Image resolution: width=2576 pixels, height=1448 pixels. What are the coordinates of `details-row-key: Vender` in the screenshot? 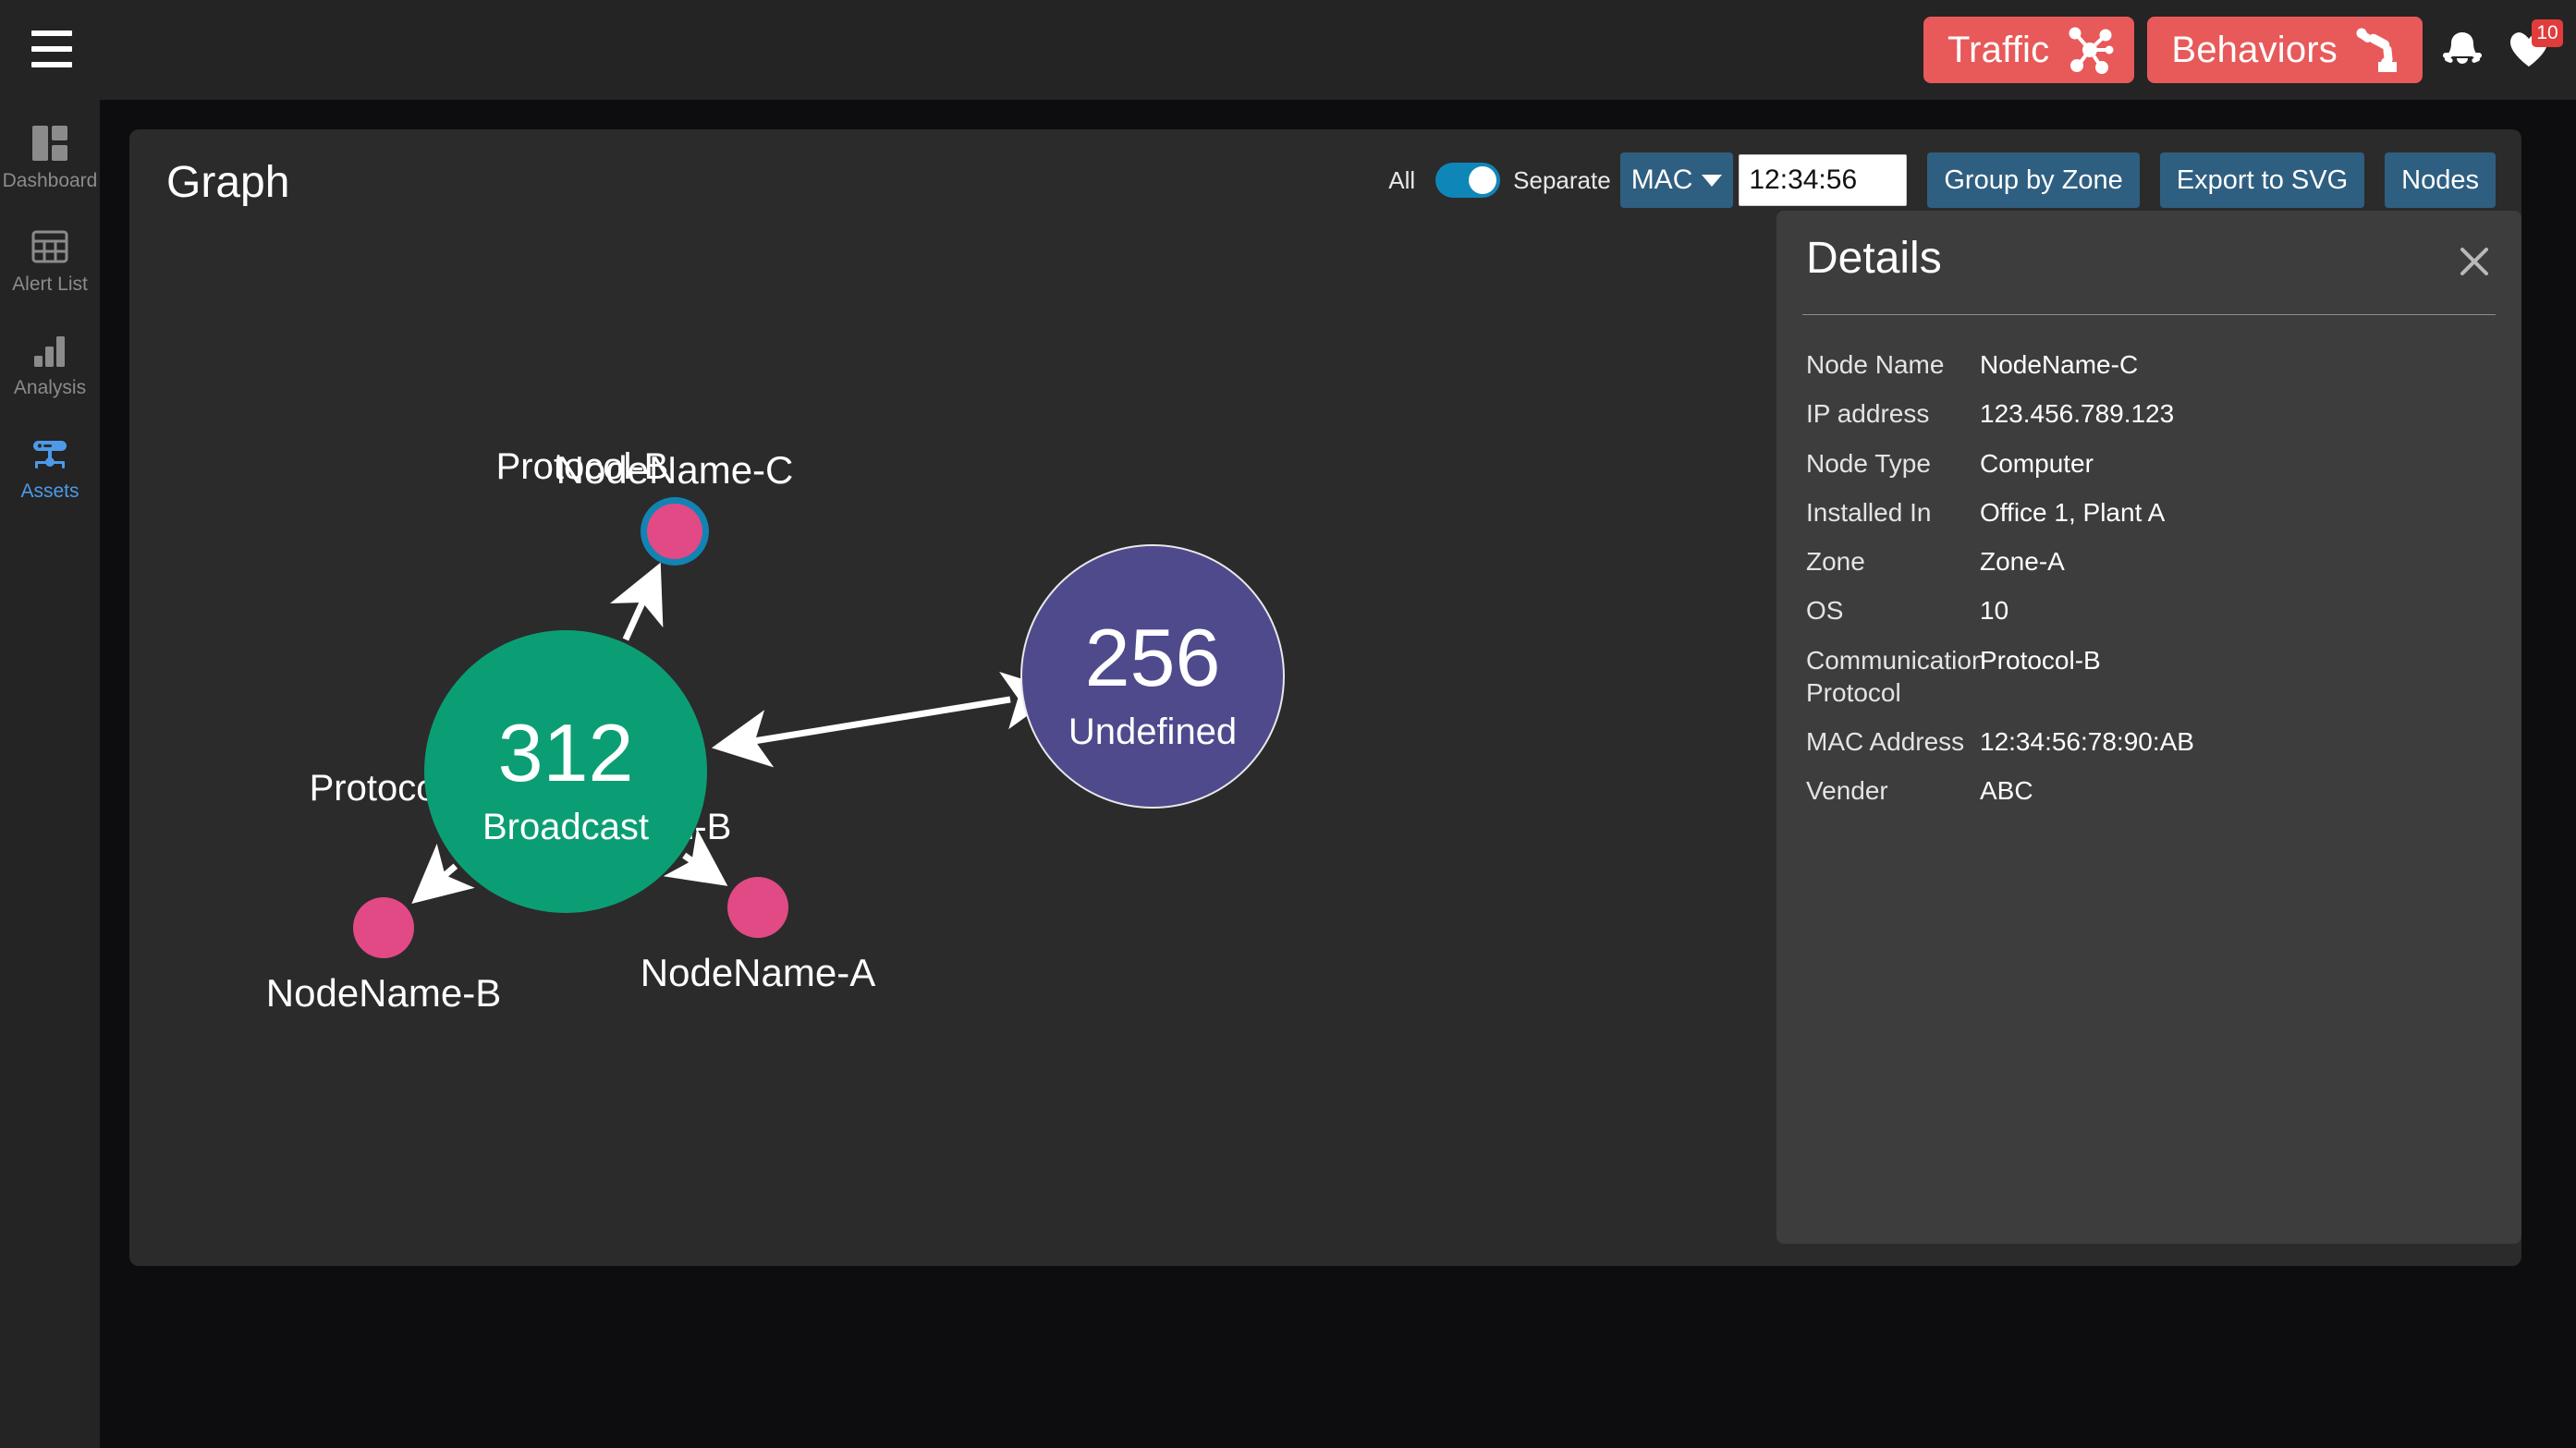 It's located at (1847, 791).